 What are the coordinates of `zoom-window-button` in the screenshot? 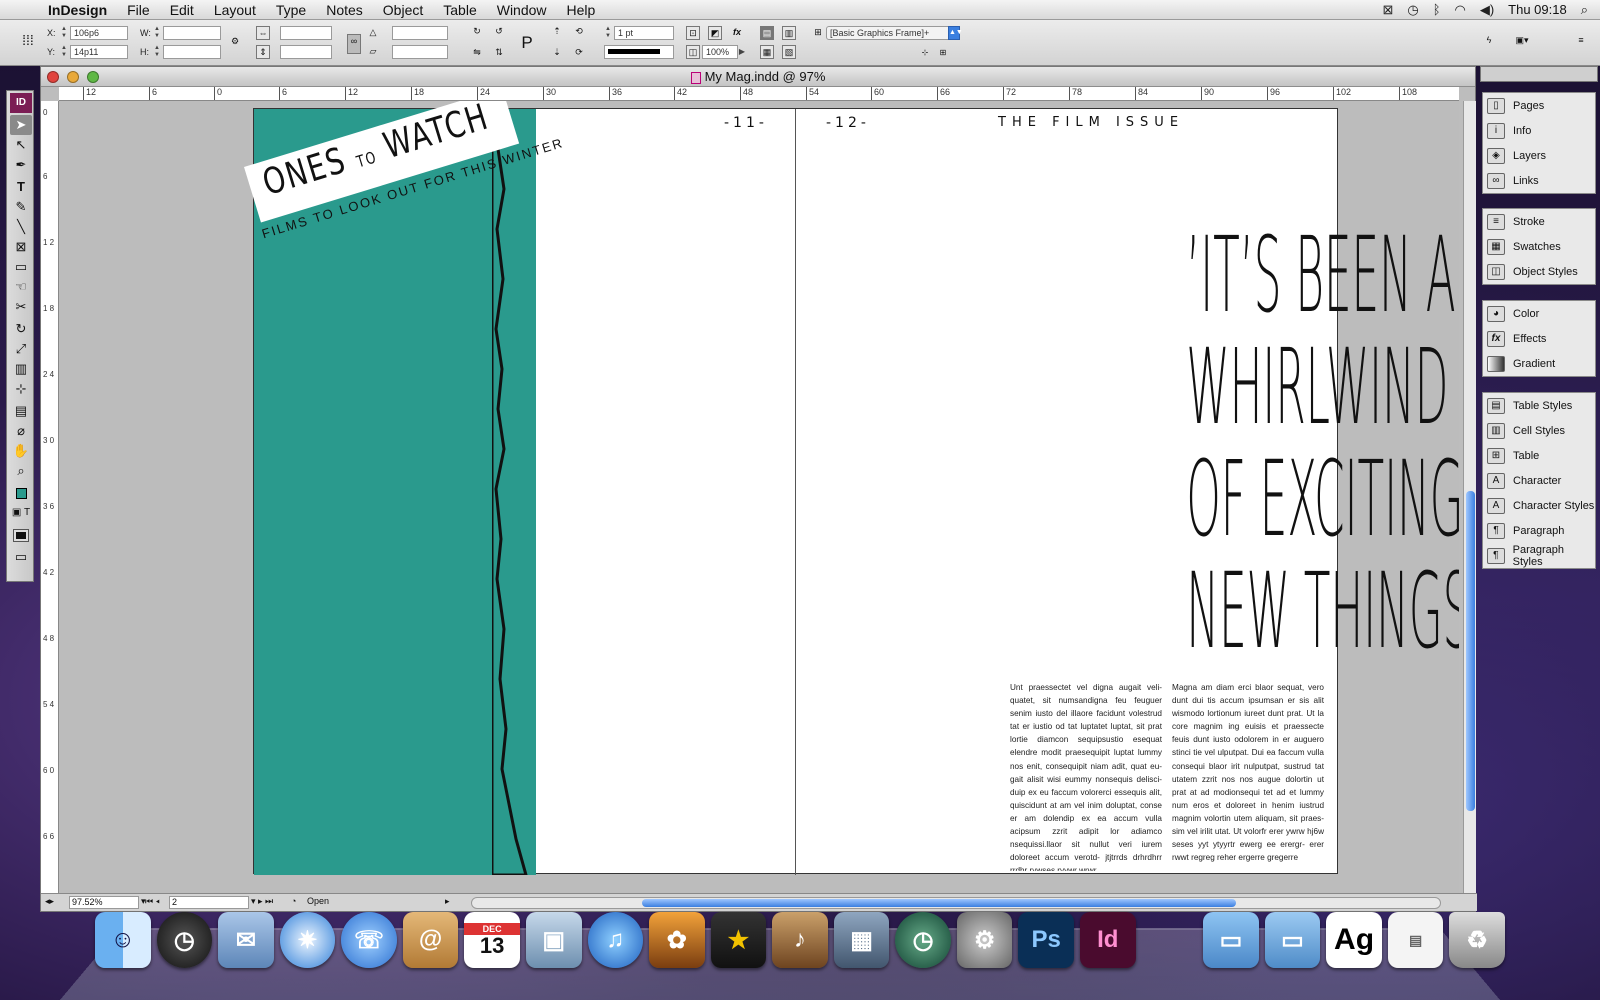 It's located at (93, 77).